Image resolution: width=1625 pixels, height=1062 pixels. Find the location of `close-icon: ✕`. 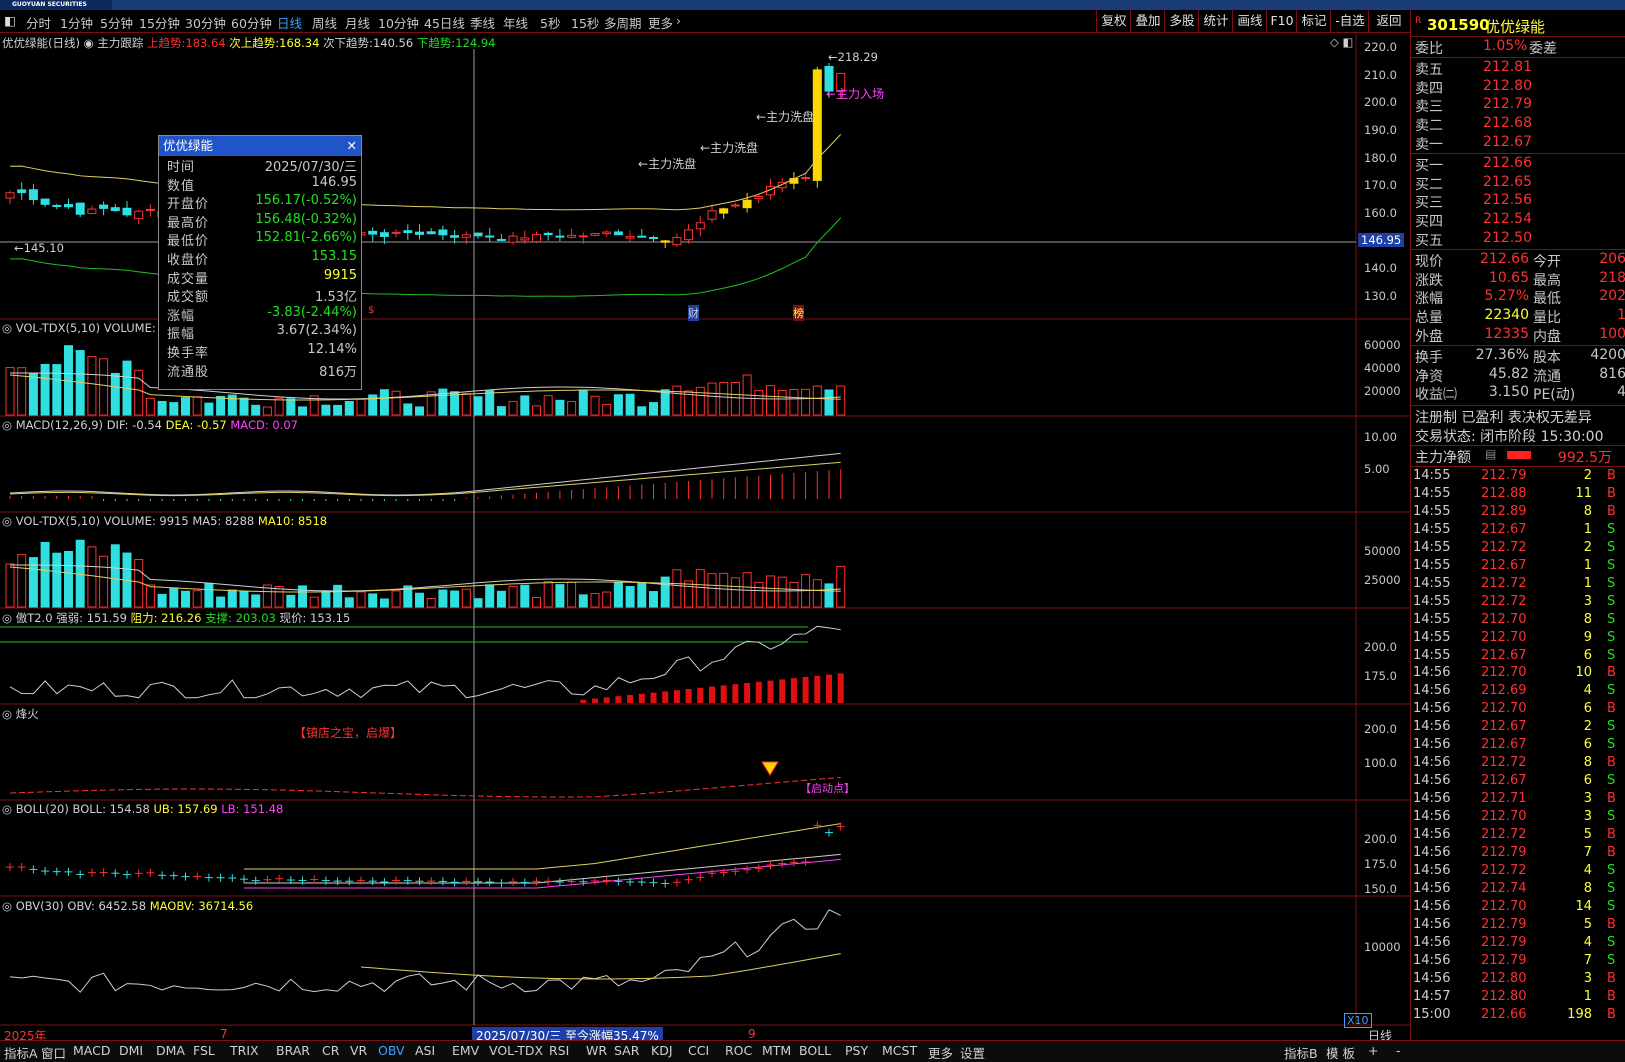

close-icon: ✕ is located at coordinates (352, 146).